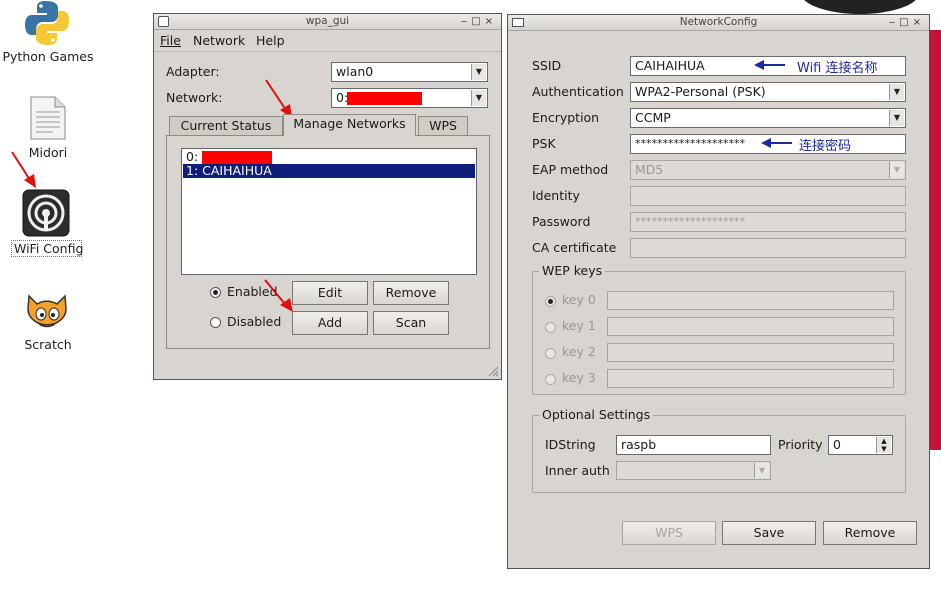  Describe the element at coordinates (669, 533) in the screenshot. I see `wps-button: WPS` at that location.